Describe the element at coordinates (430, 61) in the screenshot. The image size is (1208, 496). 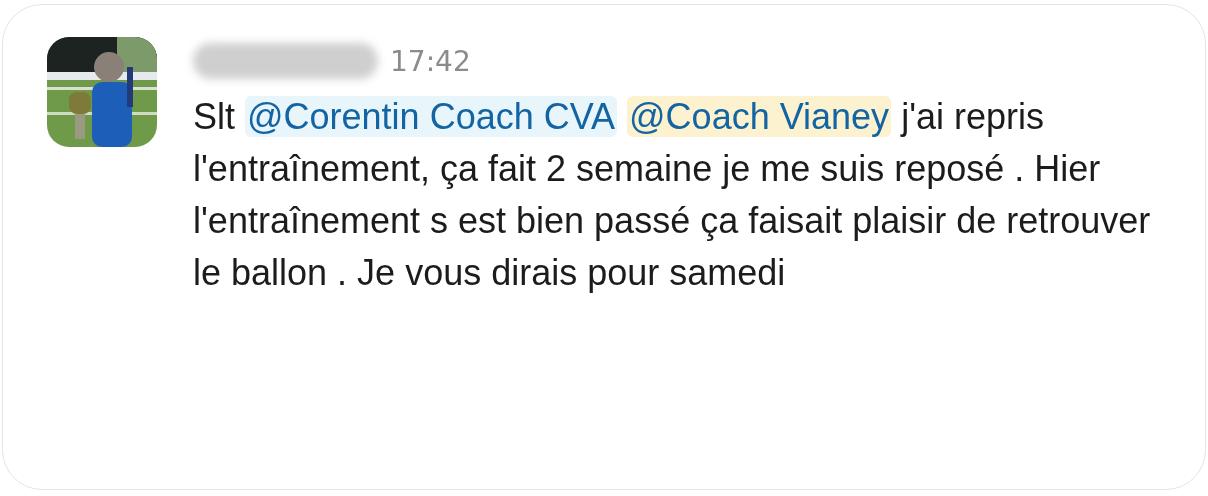
I see `timestamp: 17:42` at that location.